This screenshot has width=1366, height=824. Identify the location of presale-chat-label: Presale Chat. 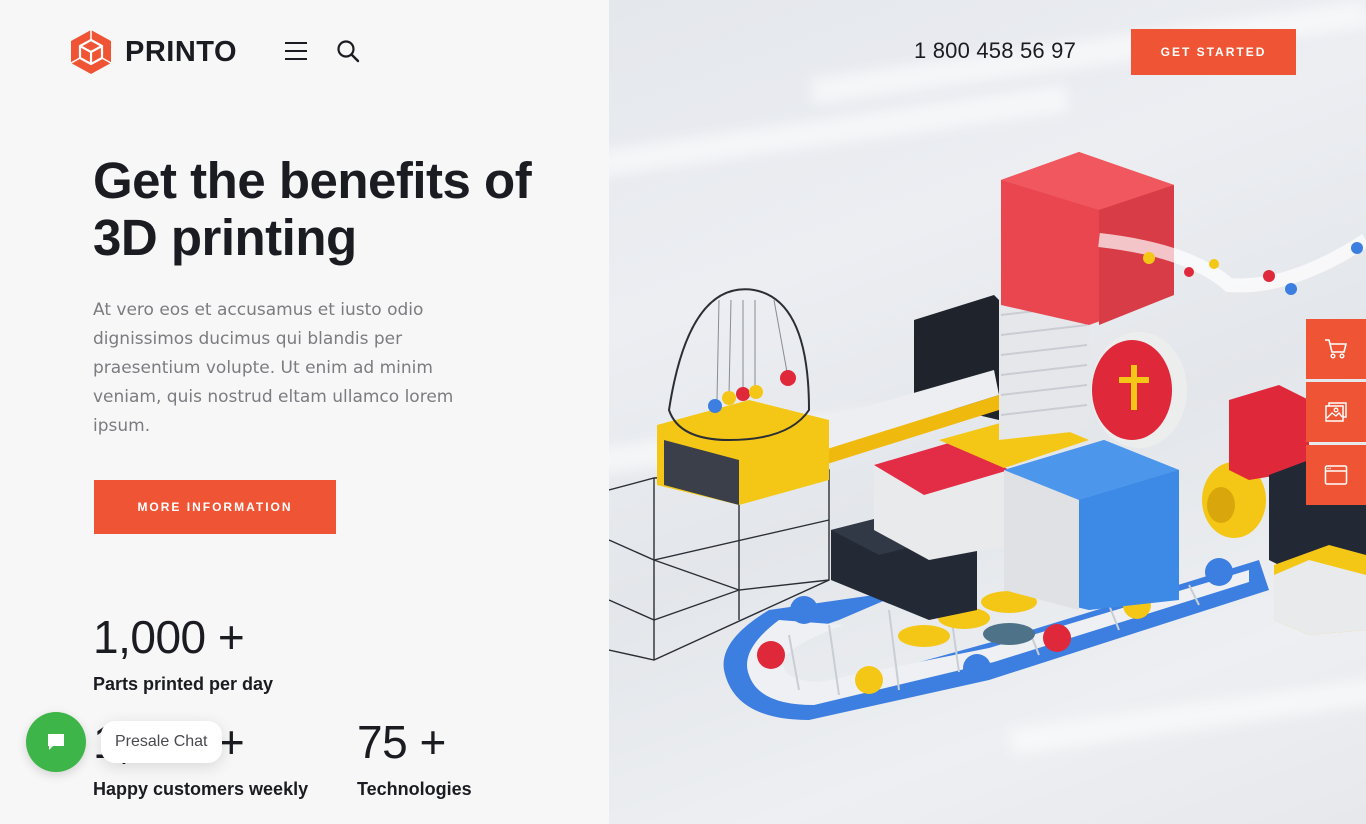
(161, 742).